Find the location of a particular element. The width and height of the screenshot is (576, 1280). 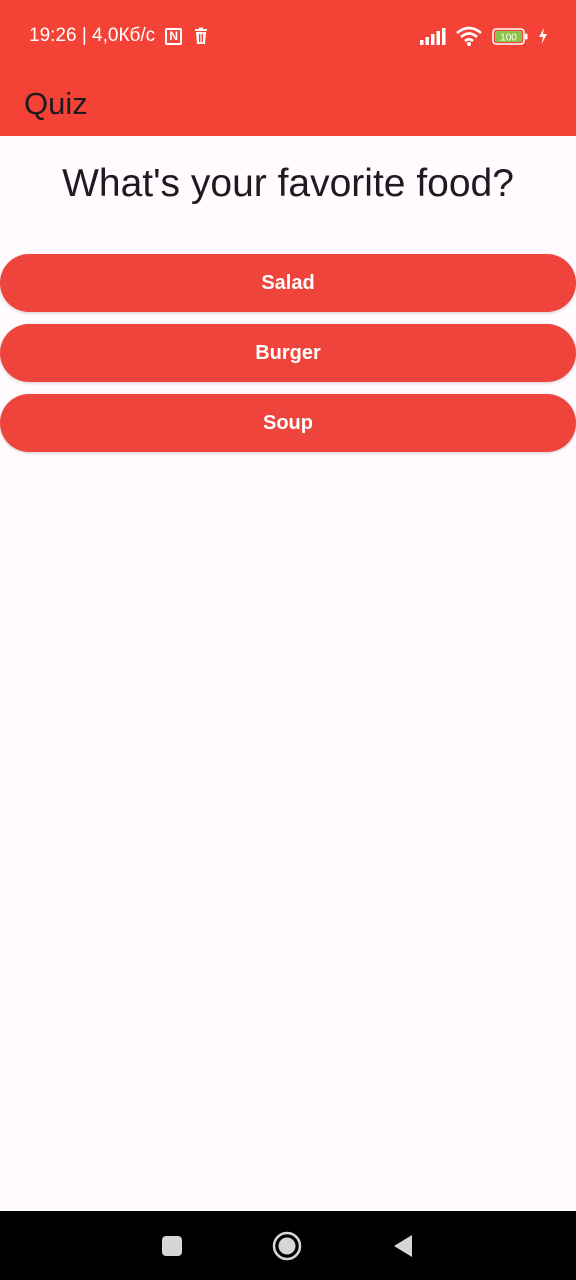

answer-button-soup: Soup is located at coordinates (288, 423).